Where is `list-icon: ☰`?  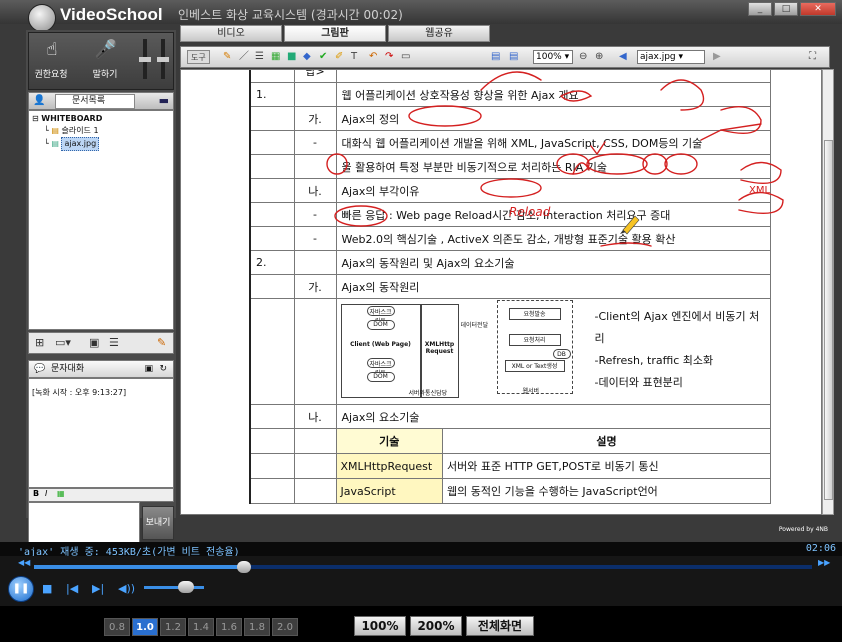
list-icon: ☰ is located at coordinates (114, 342).